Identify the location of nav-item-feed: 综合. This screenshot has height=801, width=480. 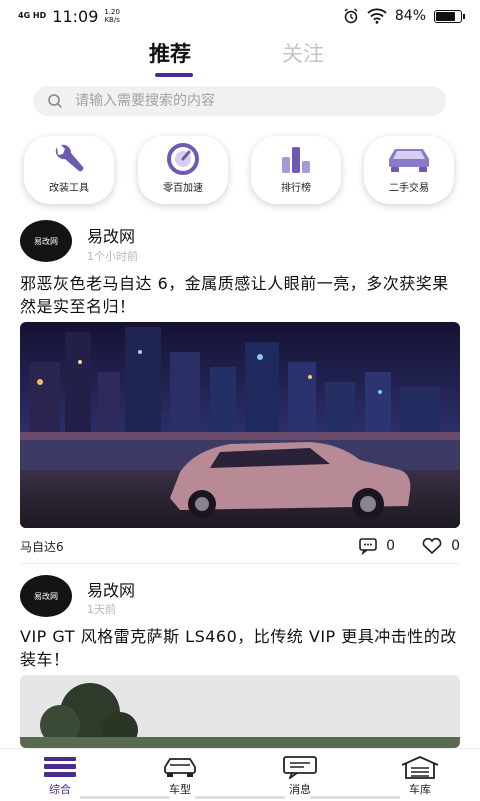
(60, 776).